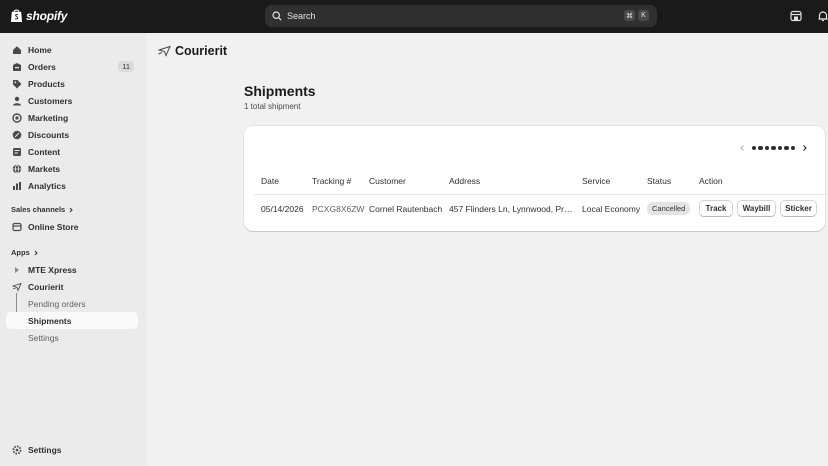 This screenshot has height=466, width=828. I want to click on apps-label: Apps, so click(20, 252).